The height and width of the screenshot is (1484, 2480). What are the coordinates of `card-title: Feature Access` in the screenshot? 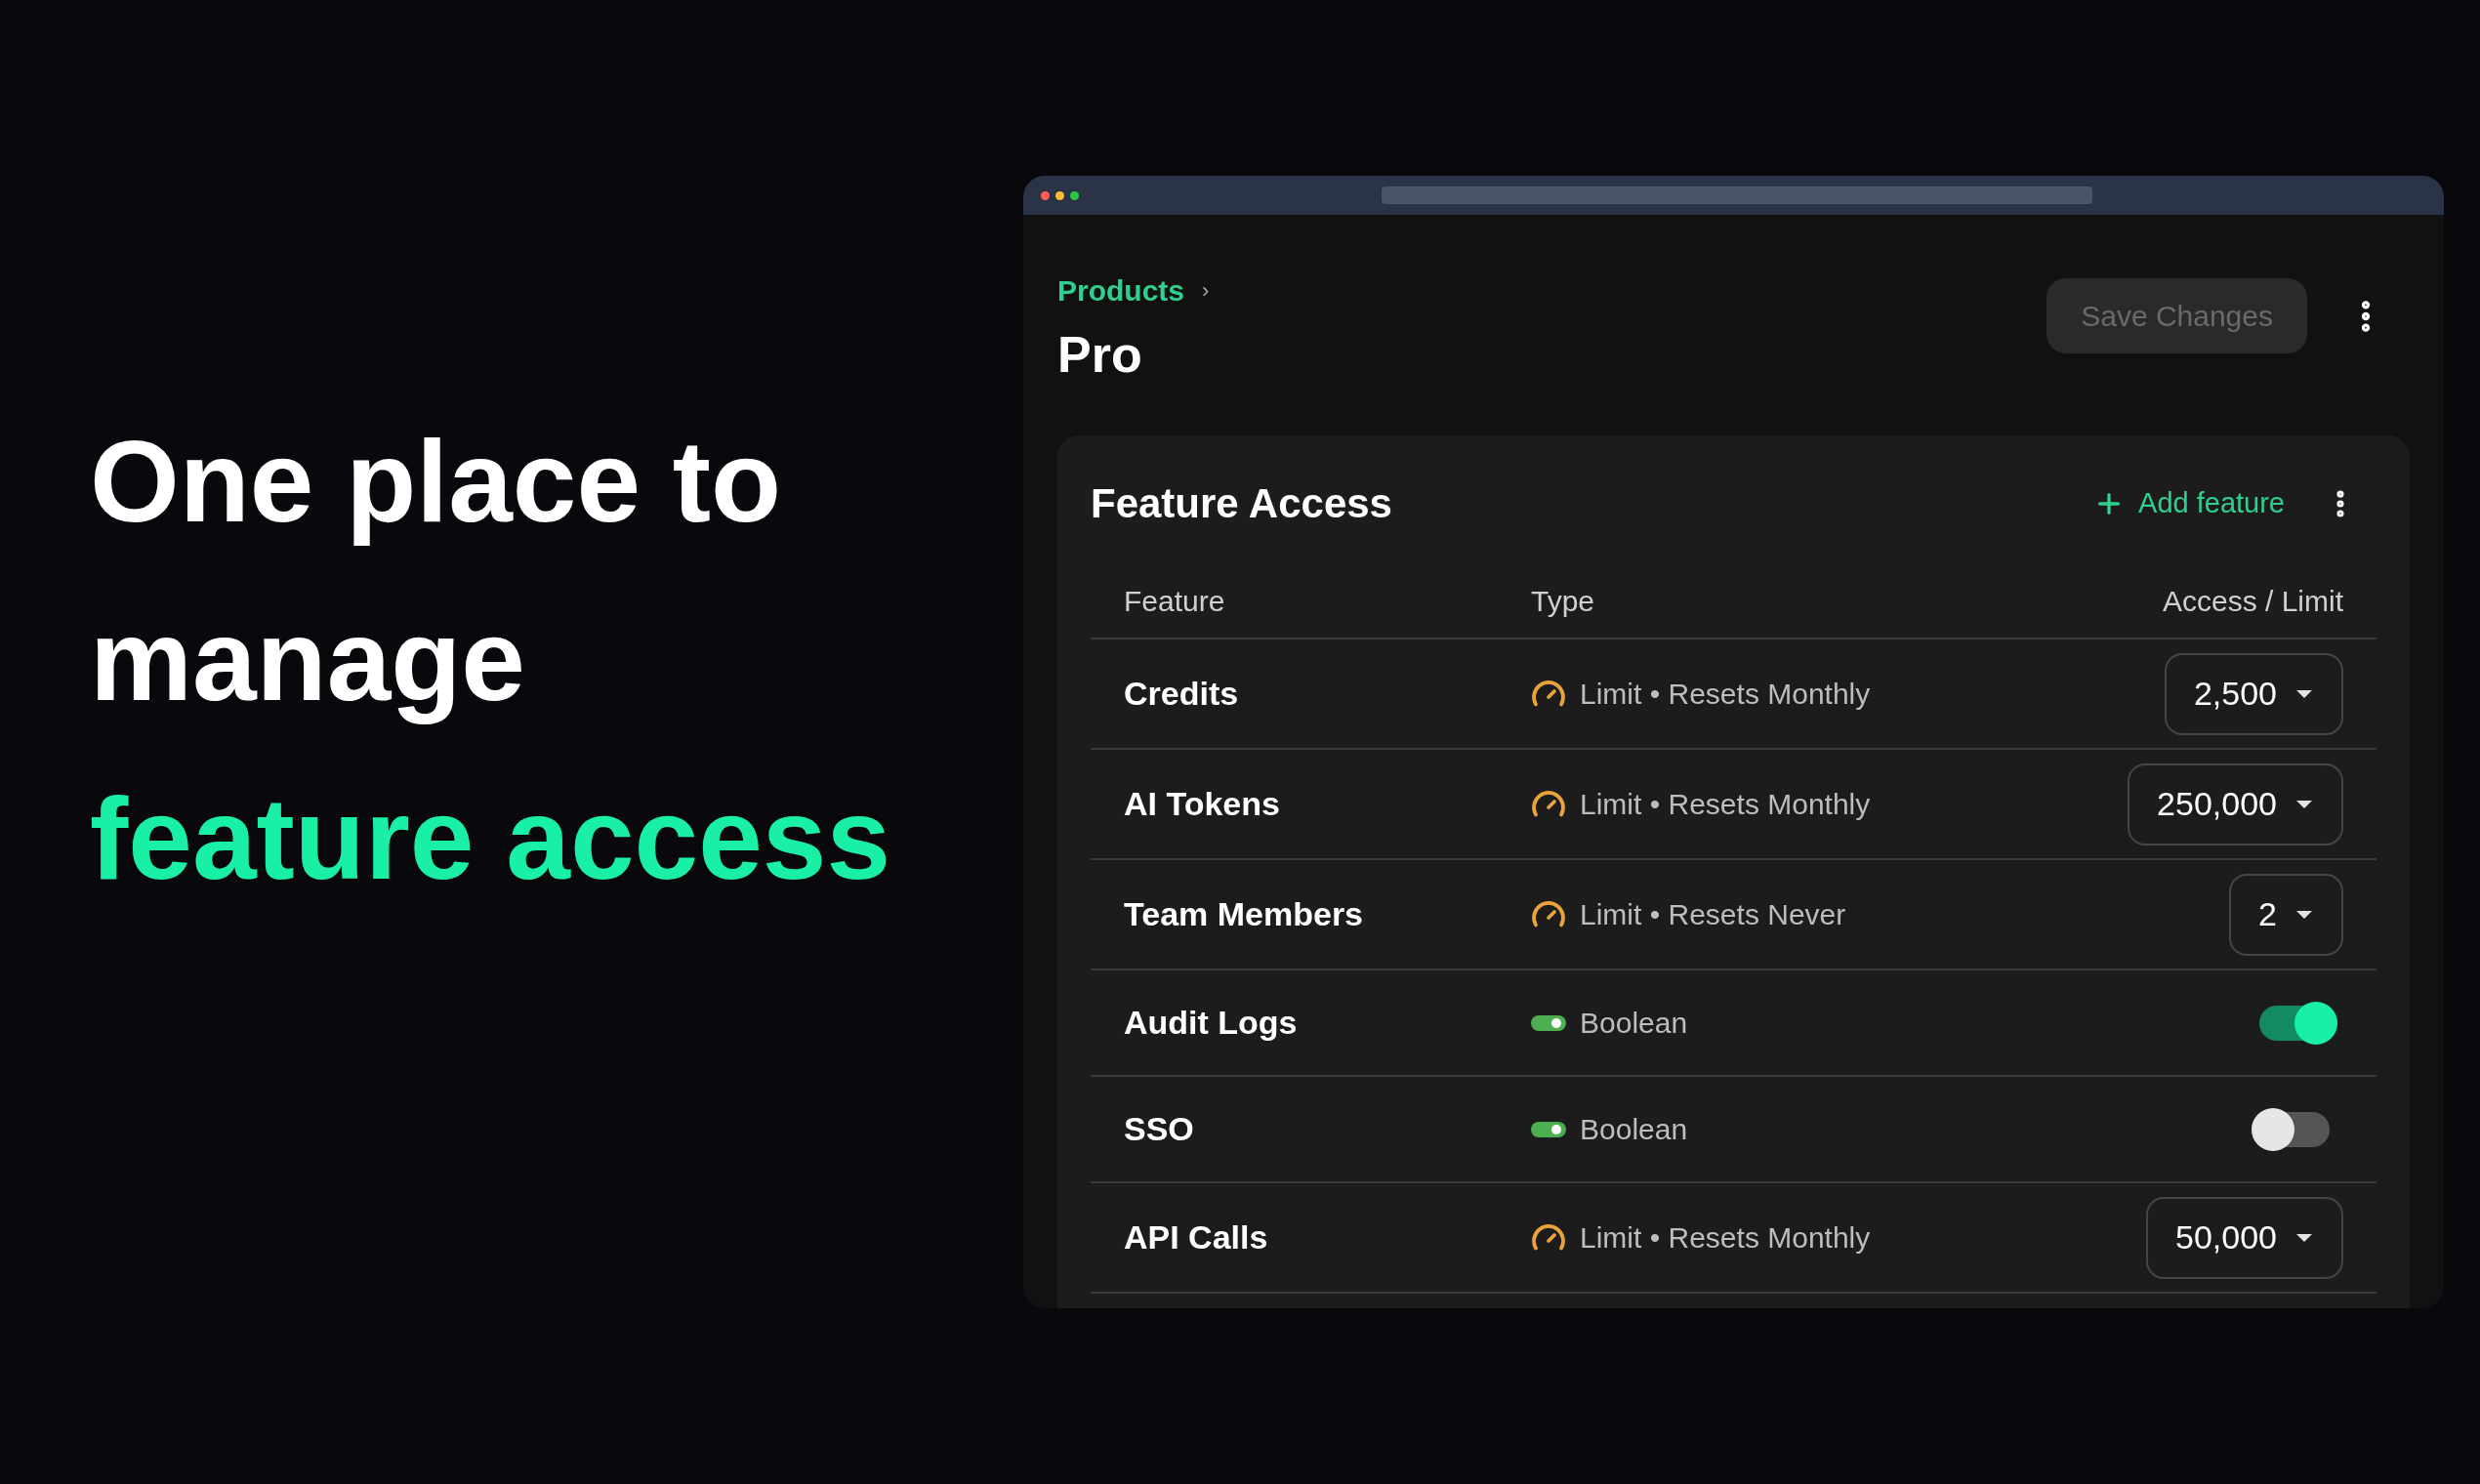 It's located at (1242, 504).